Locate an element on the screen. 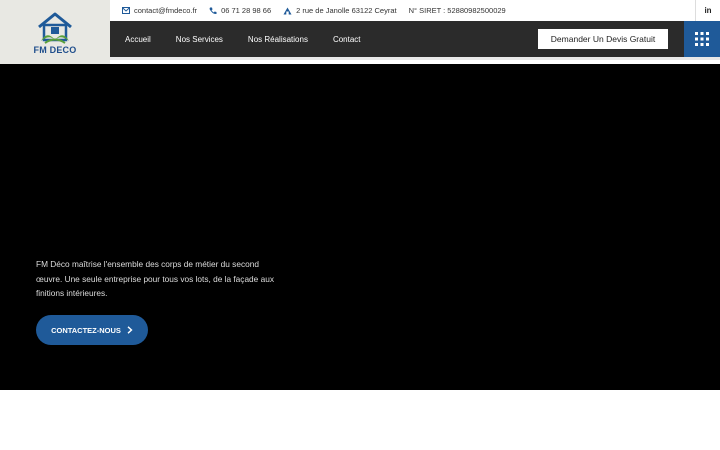  cta-label: CONTACTEZ-NOUS is located at coordinates (86, 330).